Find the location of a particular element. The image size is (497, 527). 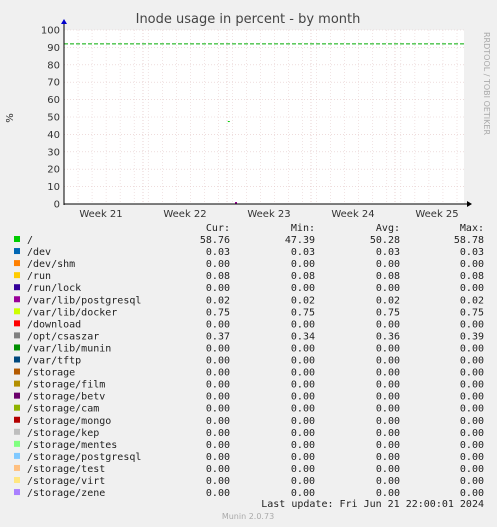

x-tick-label: Week 21 is located at coordinates (100, 214).